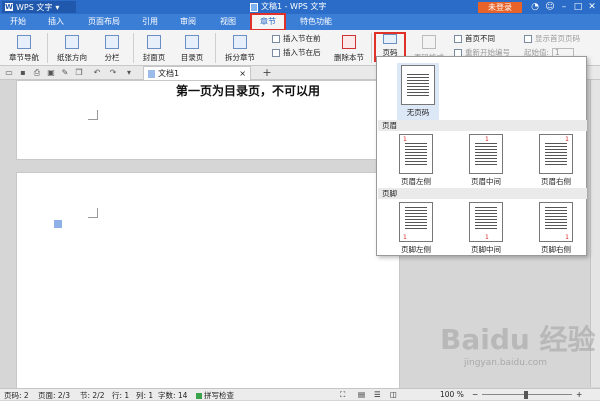  I want to click on cover-page-icon, so click(154, 42).